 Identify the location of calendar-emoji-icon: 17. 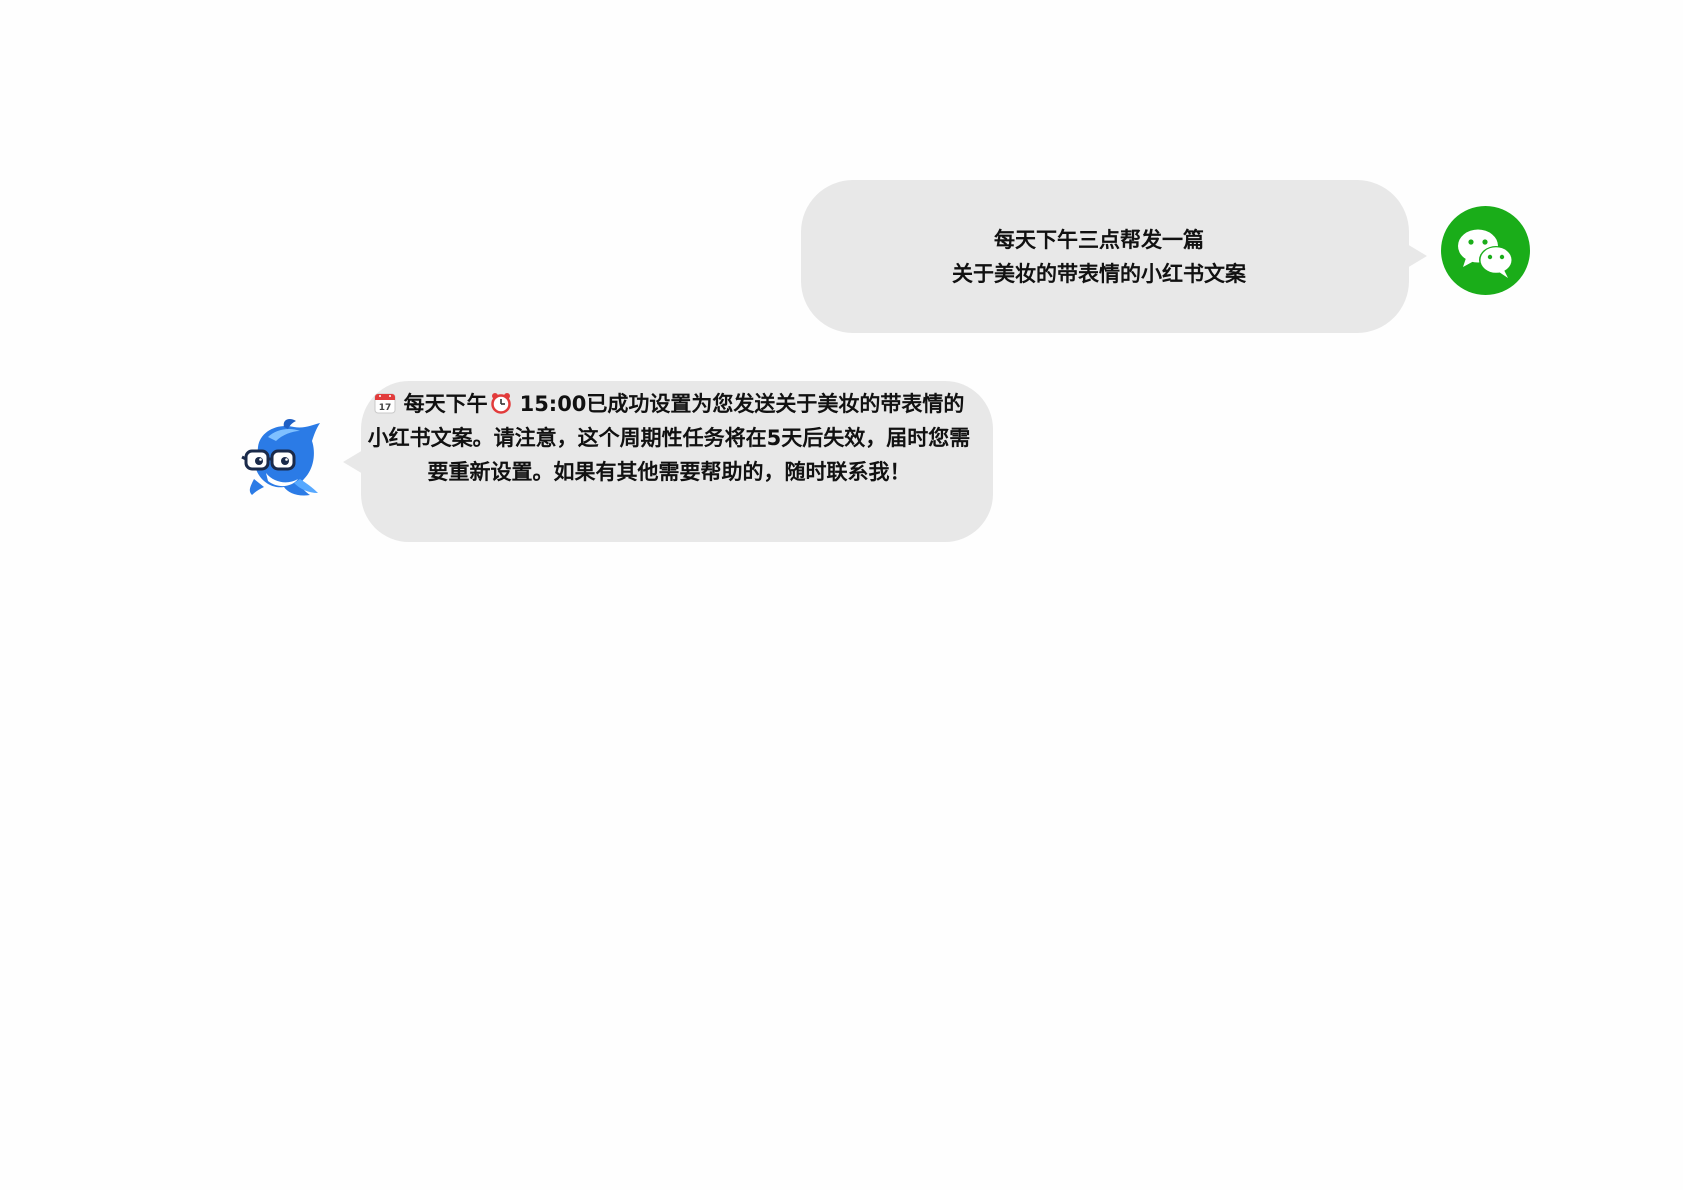
(385, 402).